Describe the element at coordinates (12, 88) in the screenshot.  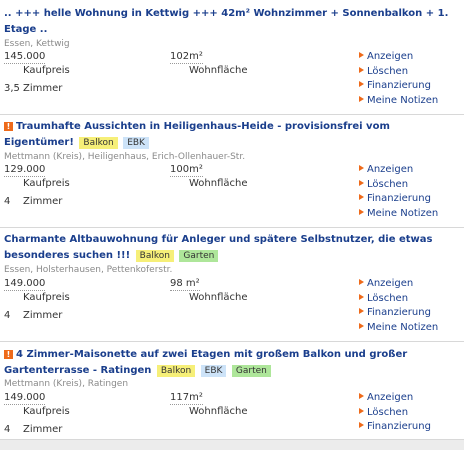
I see `rooms-value: 3,5` at that location.